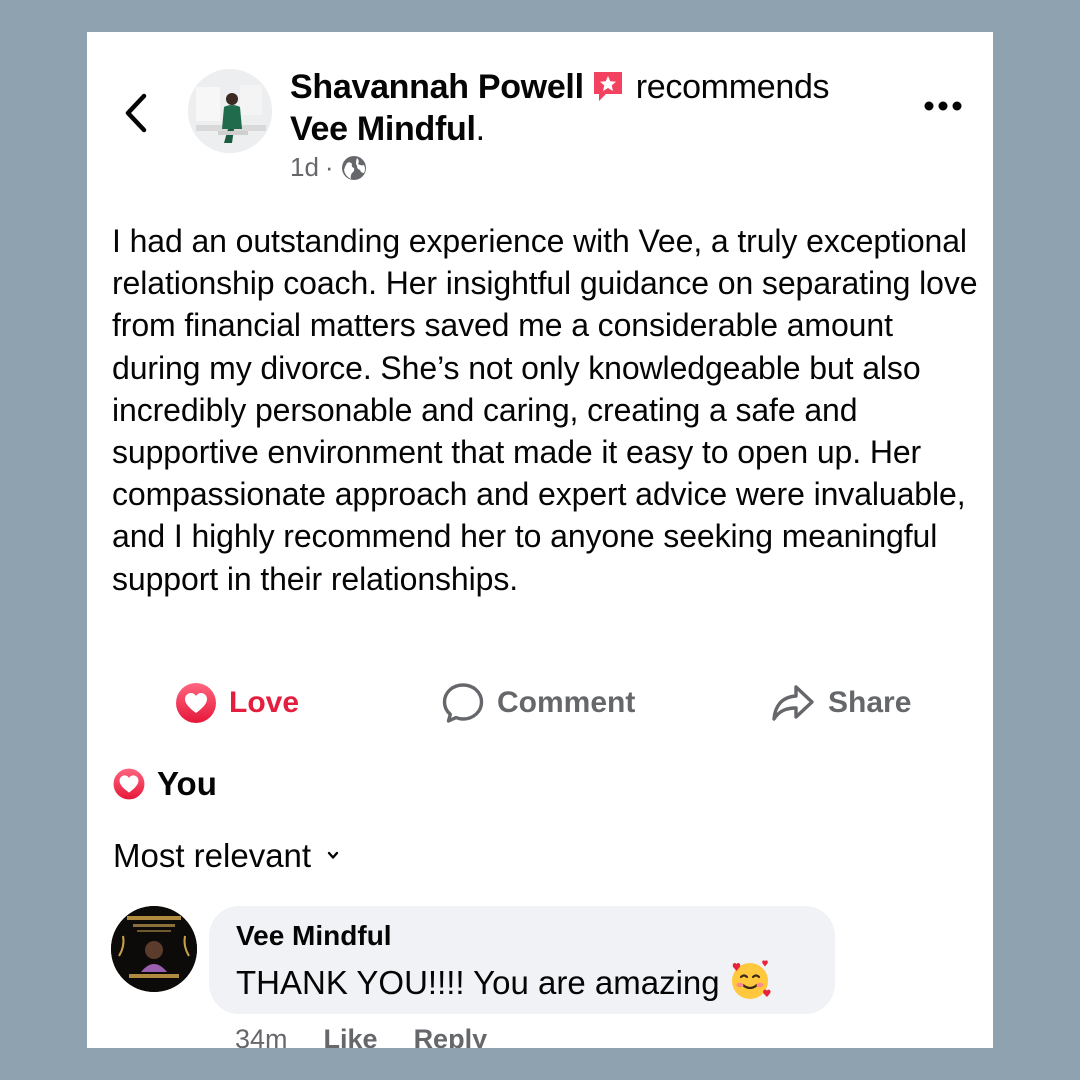 Image resolution: width=1080 pixels, height=1080 pixels. I want to click on author-avatar, so click(230, 111).